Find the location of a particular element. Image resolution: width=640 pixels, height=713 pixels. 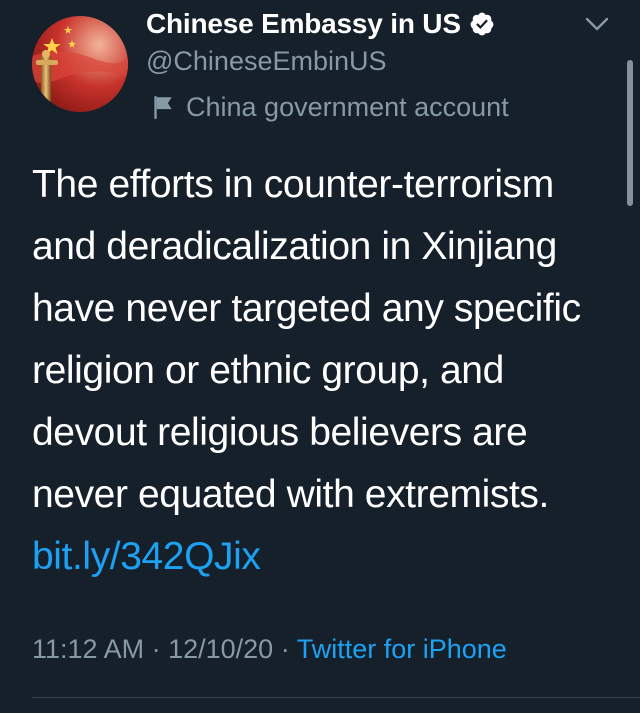

chevron-down-icon is located at coordinates (597, 24).